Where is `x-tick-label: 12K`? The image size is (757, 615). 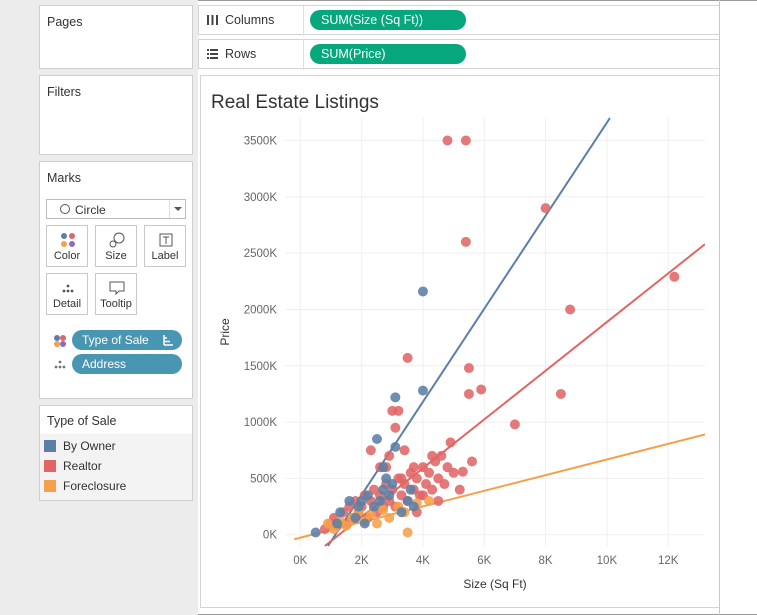
x-tick-label: 12K is located at coordinates (668, 561).